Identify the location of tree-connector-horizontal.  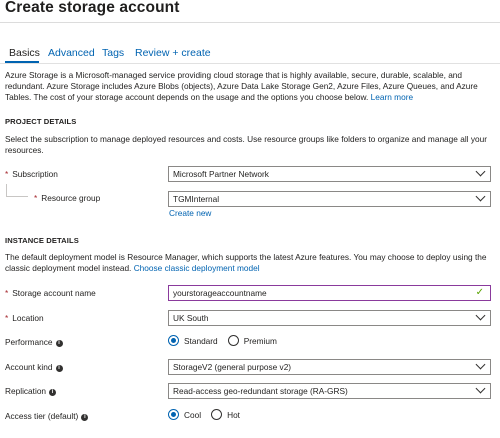
(17, 196).